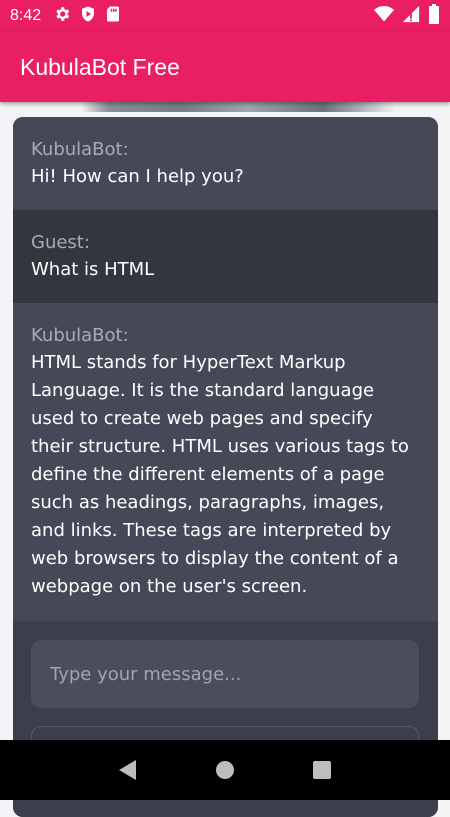  I want to click on app-bar: KubulaBot Free, so click(225, 67).